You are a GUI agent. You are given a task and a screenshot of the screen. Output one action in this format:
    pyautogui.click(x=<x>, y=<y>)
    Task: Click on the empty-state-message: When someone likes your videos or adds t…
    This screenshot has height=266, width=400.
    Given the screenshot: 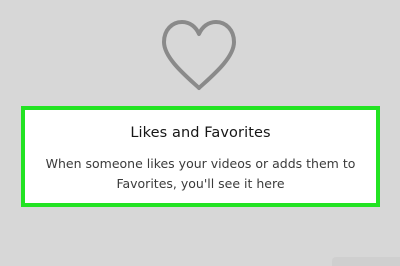 What is the action you would take?
    pyautogui.click(x=200, y=173)
    